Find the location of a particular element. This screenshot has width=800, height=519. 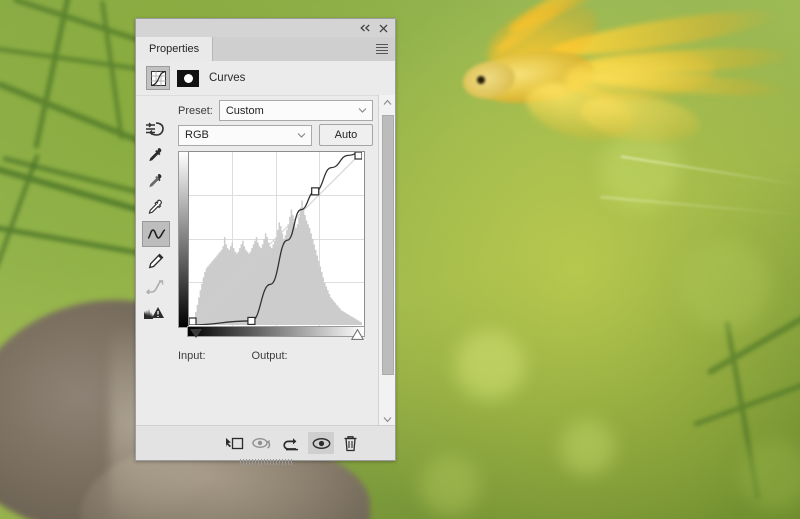

curve-grid is located at coordinates (276, 239).